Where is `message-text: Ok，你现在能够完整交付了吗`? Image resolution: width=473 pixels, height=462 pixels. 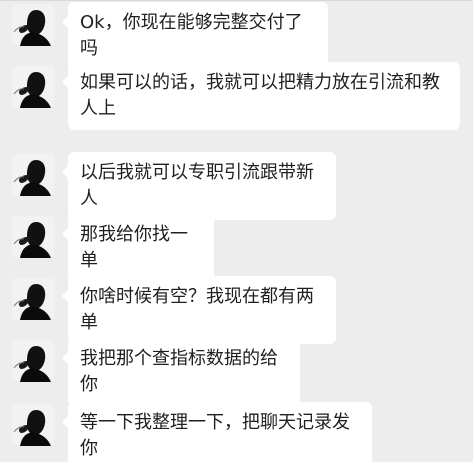
message-text: Ok，你现在能够完整交付了吗 is located at coordinates (191, 35).